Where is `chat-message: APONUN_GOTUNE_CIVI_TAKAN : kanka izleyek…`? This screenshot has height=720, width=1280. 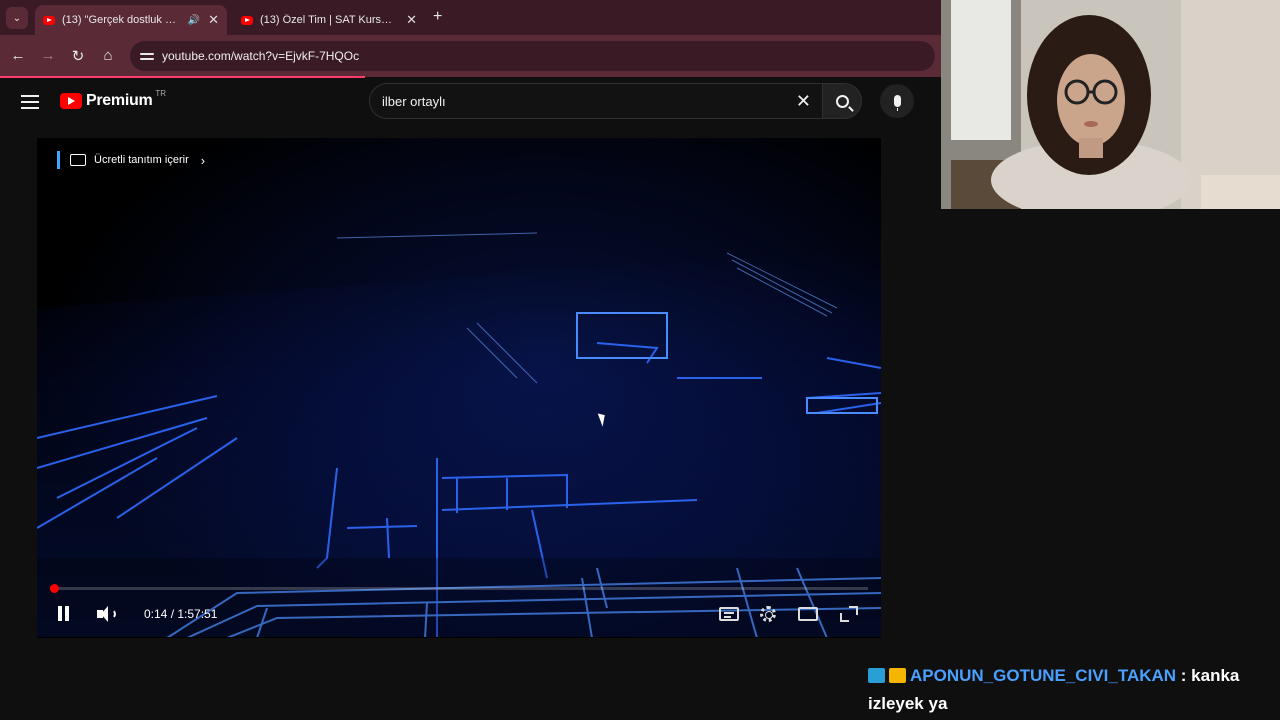
chat-message: APONUN_GOTUNE_CIVI_TAKAN : kanka izleyek… is located at coordinates (1070, 690).